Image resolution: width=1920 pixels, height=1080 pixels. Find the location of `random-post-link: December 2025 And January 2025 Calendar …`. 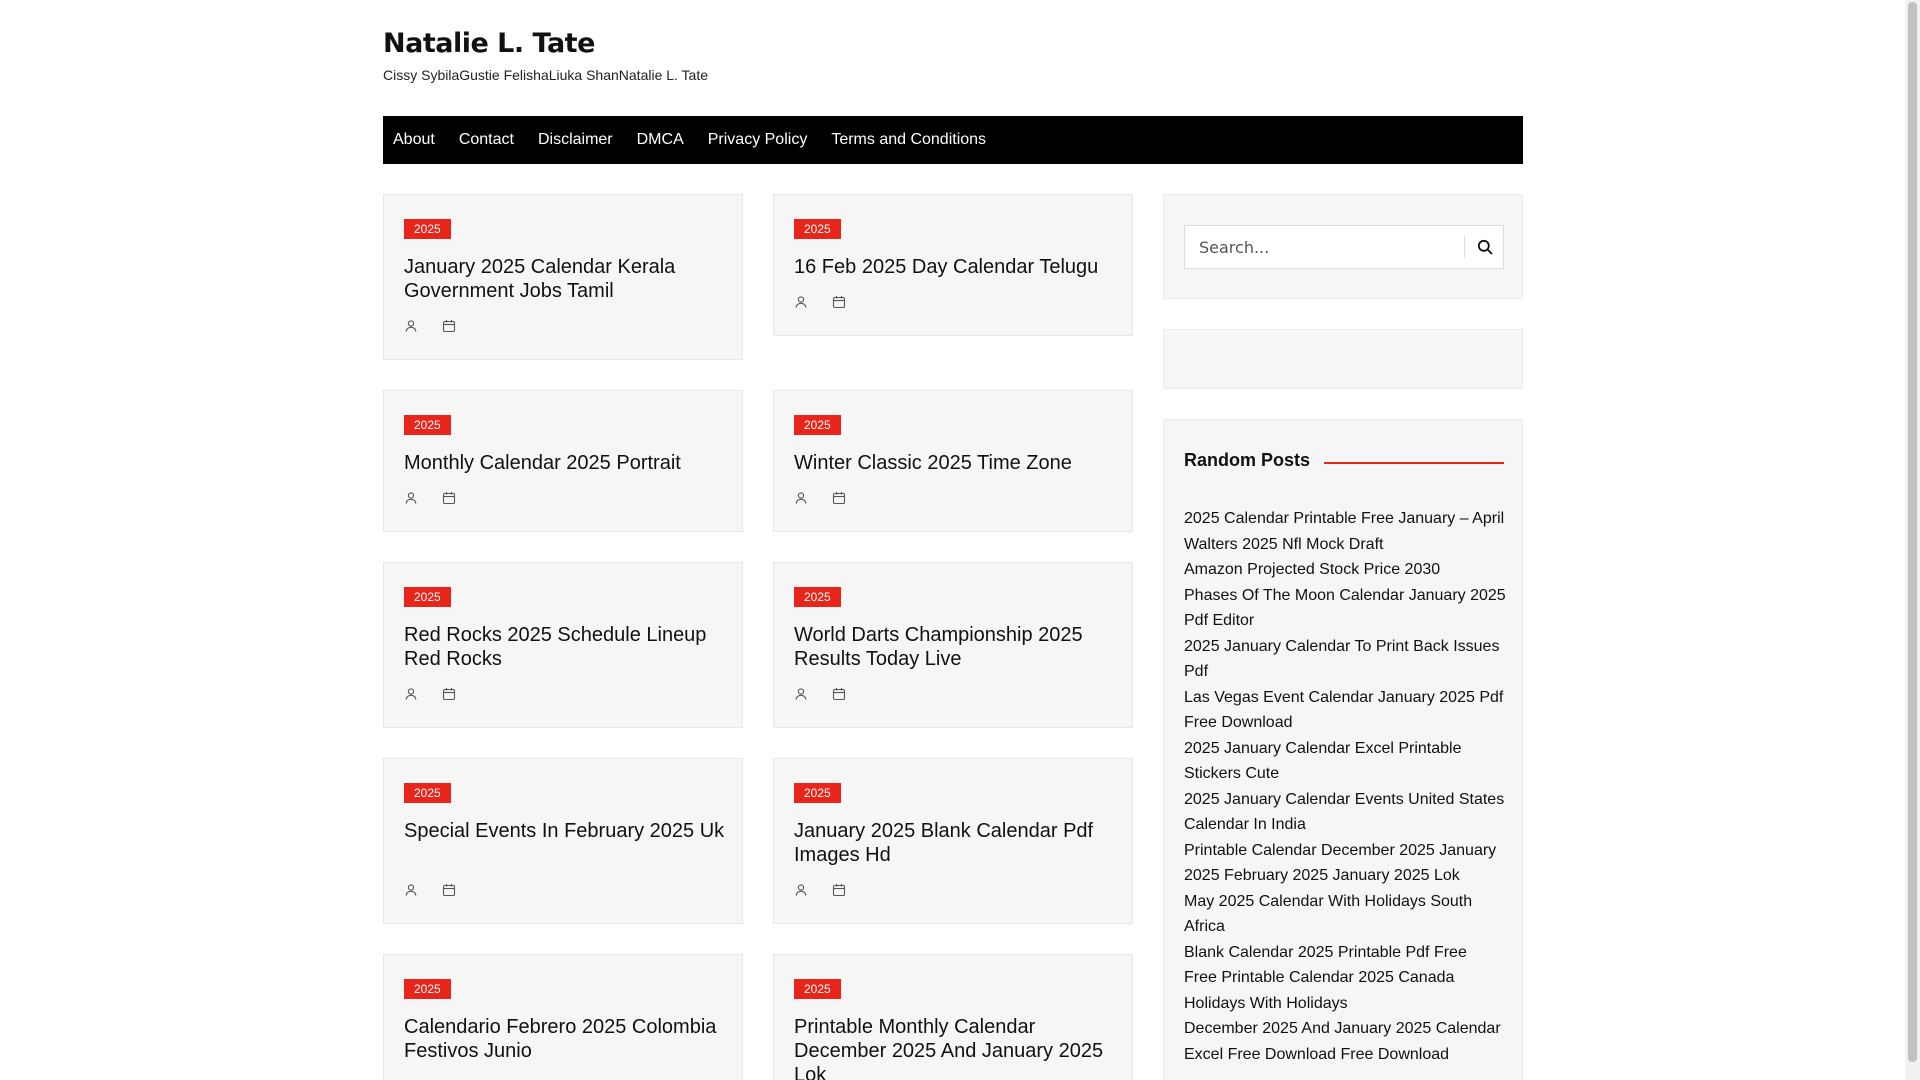

random-post-link: December 2025 And January 2025 Calendar … is located at coordinates (1346, 1041).